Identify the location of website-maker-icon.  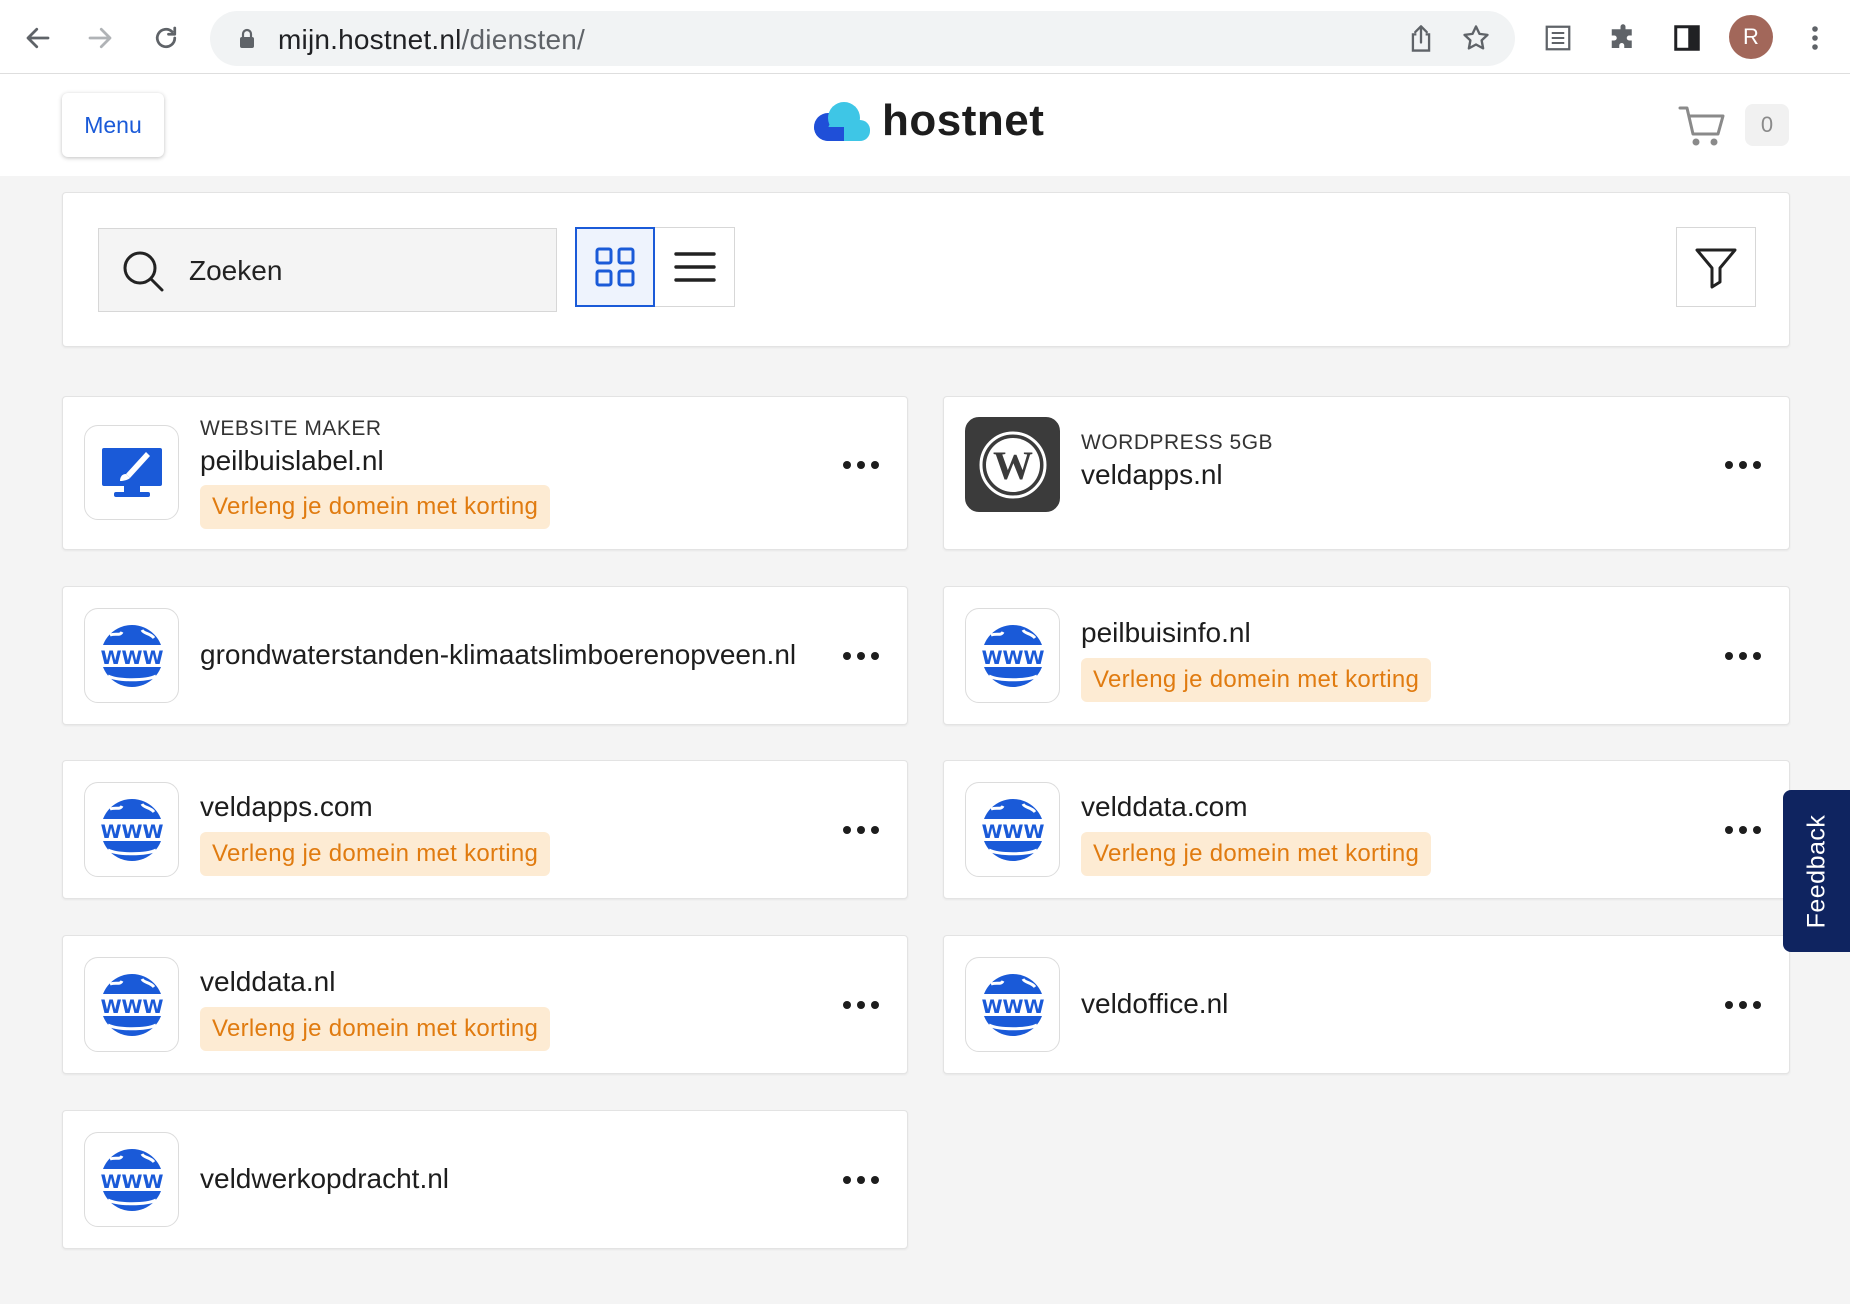
(131, 472).